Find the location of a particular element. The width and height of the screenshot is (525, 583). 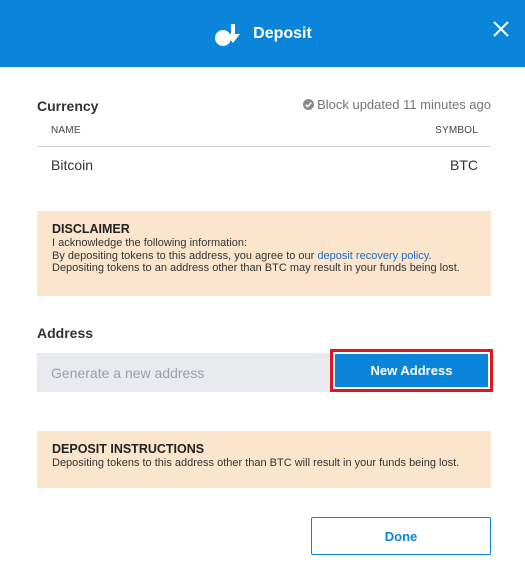

deposit-recovery-policy-link: deposit recovery policy is located at coordinates (372, 256).